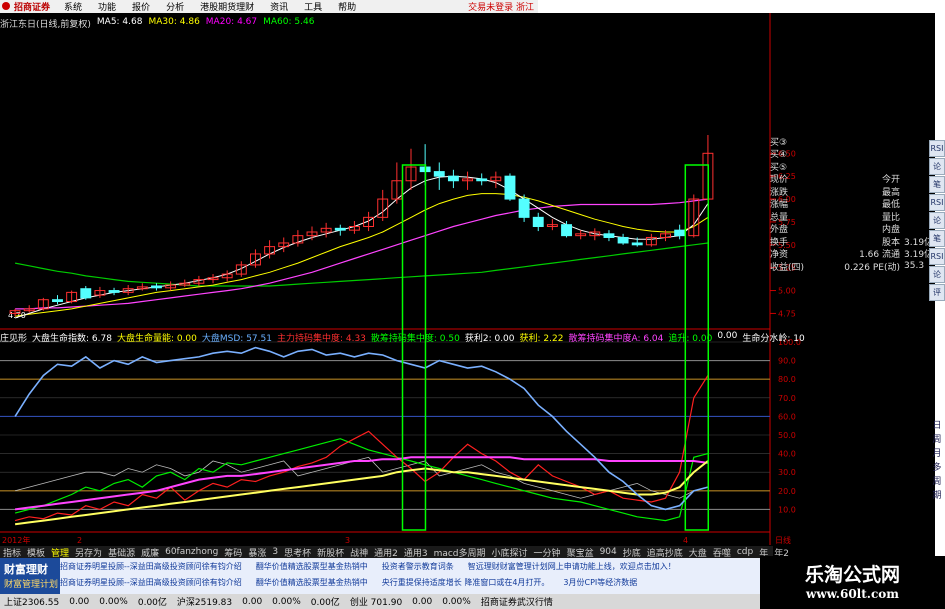 This screenshot has height=609, width=945. What do you see at coordinates (779, 205) in the screenshot?
I see `info-label: 涨幅` at bounding box center [779, 205].